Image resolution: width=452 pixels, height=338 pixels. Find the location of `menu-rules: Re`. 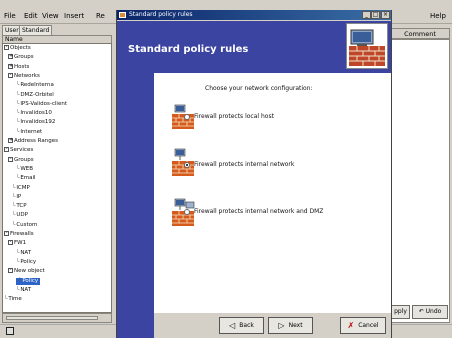

menu-rules: Re is located at coordinates (100, 16).